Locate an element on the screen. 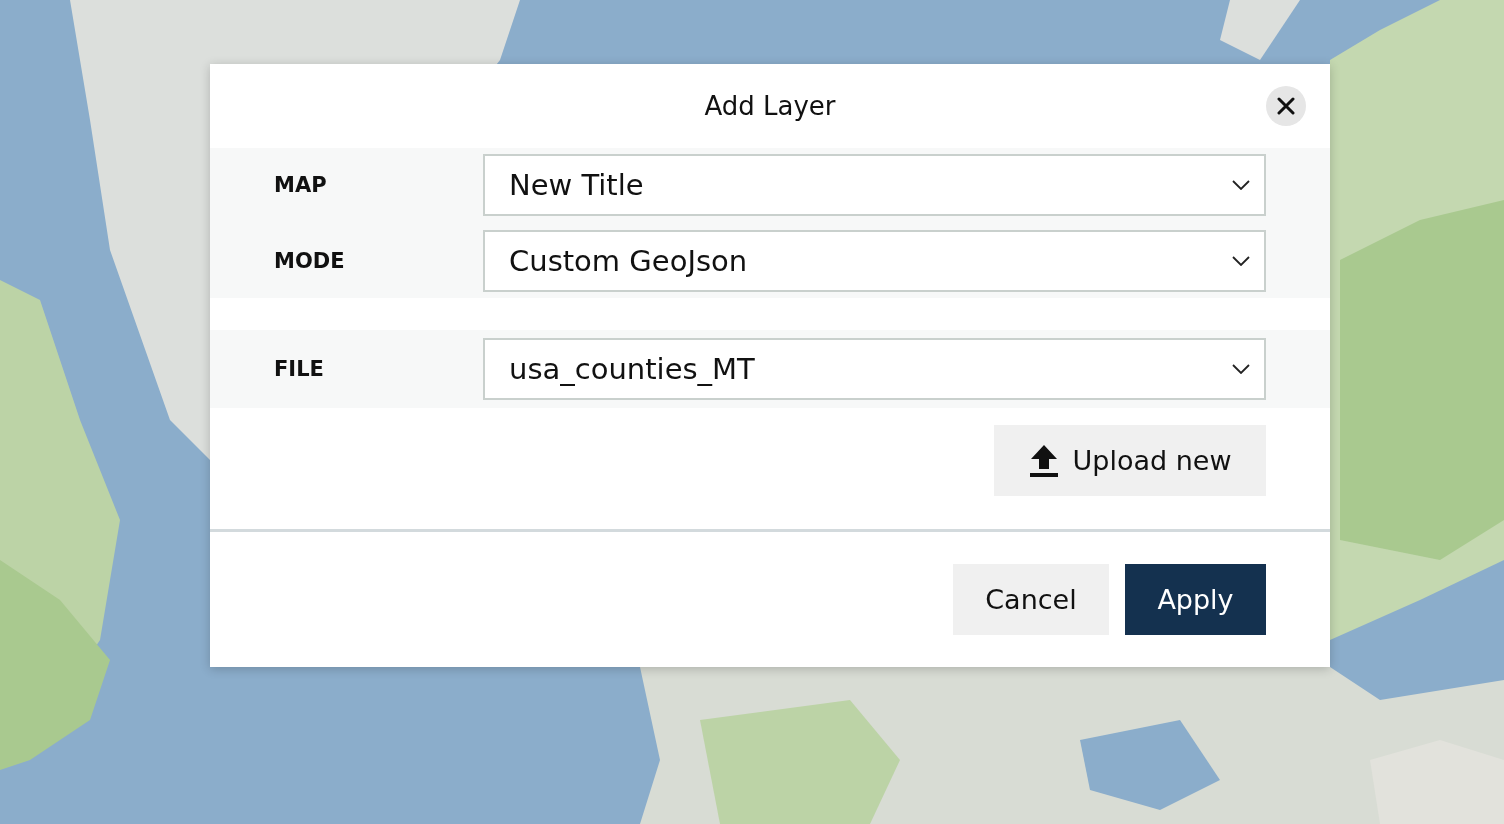  upload-button: Upload new is located at coordinates (1130, 460).